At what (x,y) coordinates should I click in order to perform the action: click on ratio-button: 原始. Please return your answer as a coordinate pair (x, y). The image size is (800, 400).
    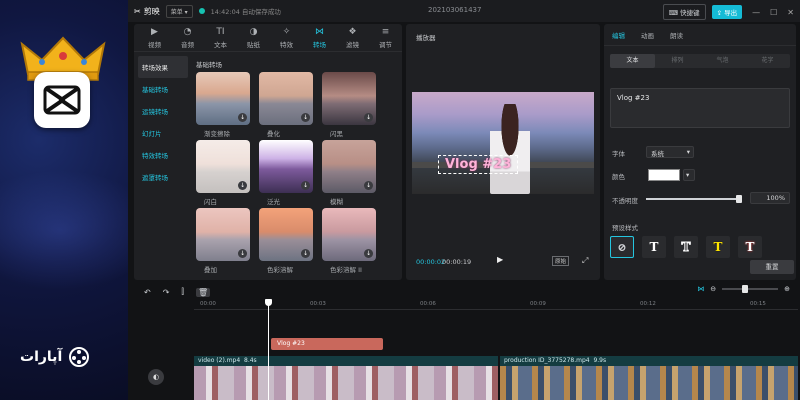
    Looking at the image, I should click on (561, 261).